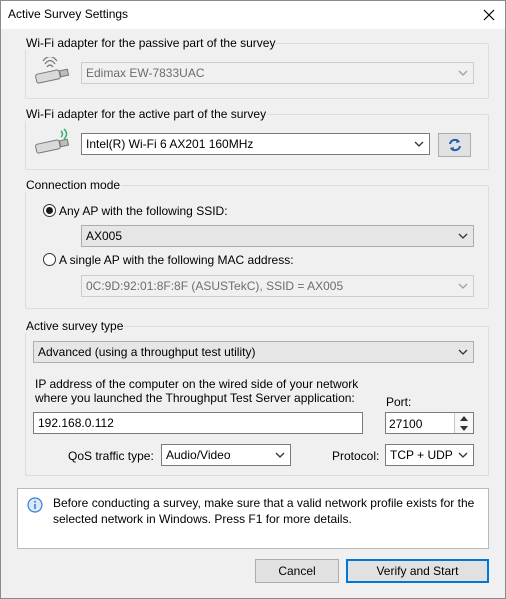  Describe the element at coordinates (198, 423) in the screenshot. I see `ip-address-field: 192.168.0.112` at that location.